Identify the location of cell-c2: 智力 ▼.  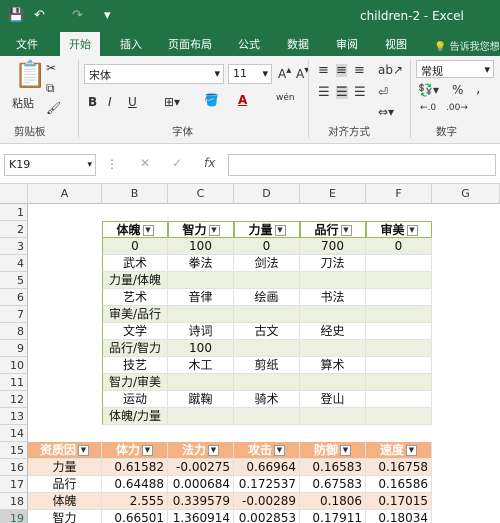
(201, 229).